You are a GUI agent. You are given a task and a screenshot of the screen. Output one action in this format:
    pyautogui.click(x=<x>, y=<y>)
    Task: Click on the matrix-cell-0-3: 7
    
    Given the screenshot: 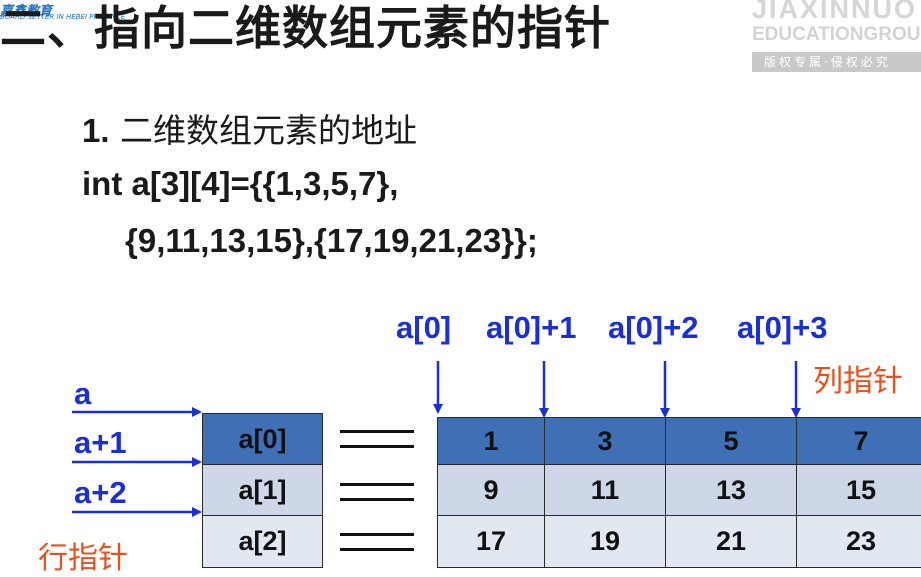 What is the action you would take?
    pyautogui.click(x=858, y=441)
    